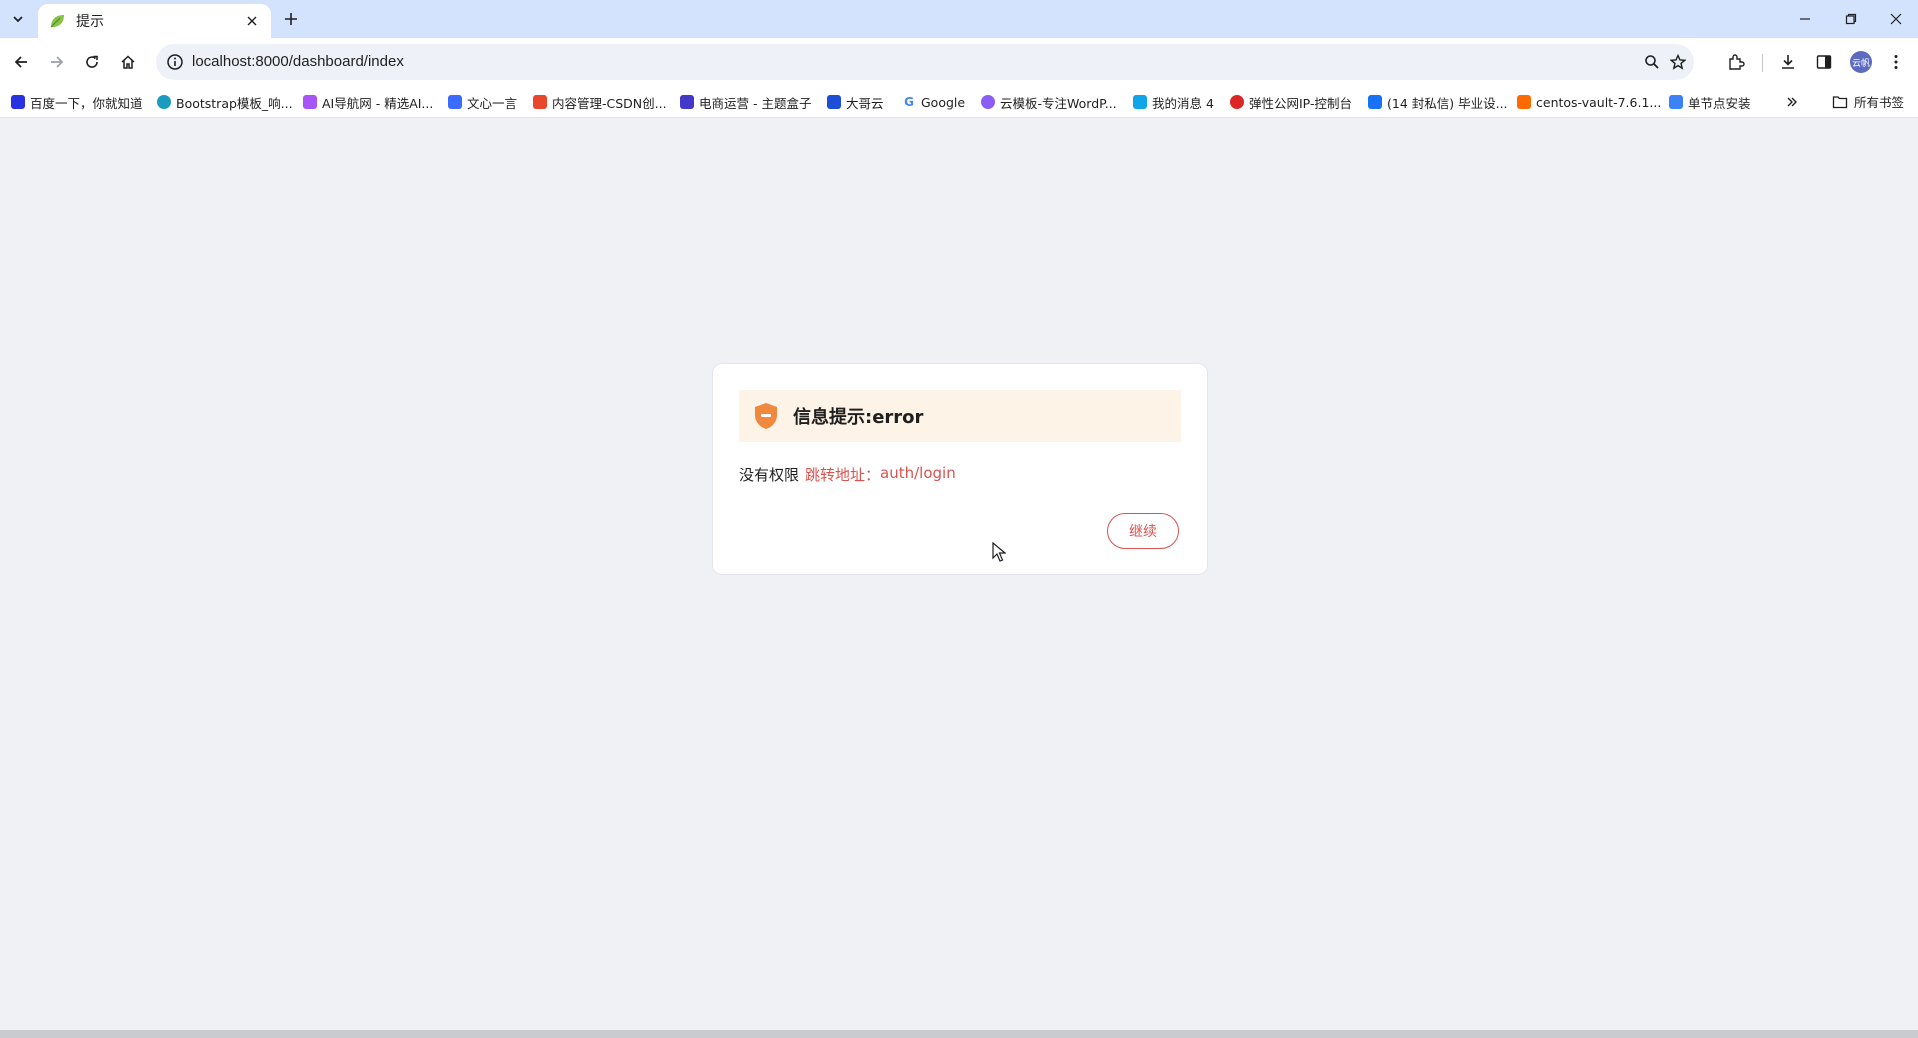 The image size is (1918, 1038). What do you see at coordinates (1183, 103) in the screenshot?
I see `bookmark-label: 我的消息 4` at bounding box center [1183, 103].